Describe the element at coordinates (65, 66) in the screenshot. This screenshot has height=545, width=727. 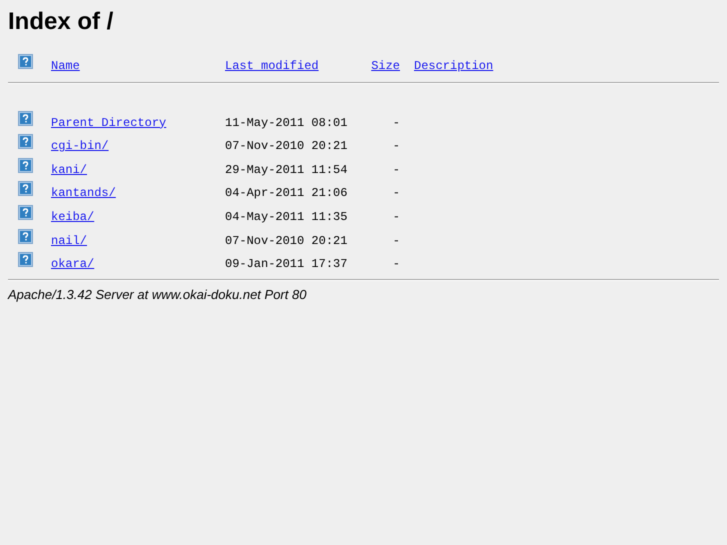
I see `column-header-link: Name` at that location.